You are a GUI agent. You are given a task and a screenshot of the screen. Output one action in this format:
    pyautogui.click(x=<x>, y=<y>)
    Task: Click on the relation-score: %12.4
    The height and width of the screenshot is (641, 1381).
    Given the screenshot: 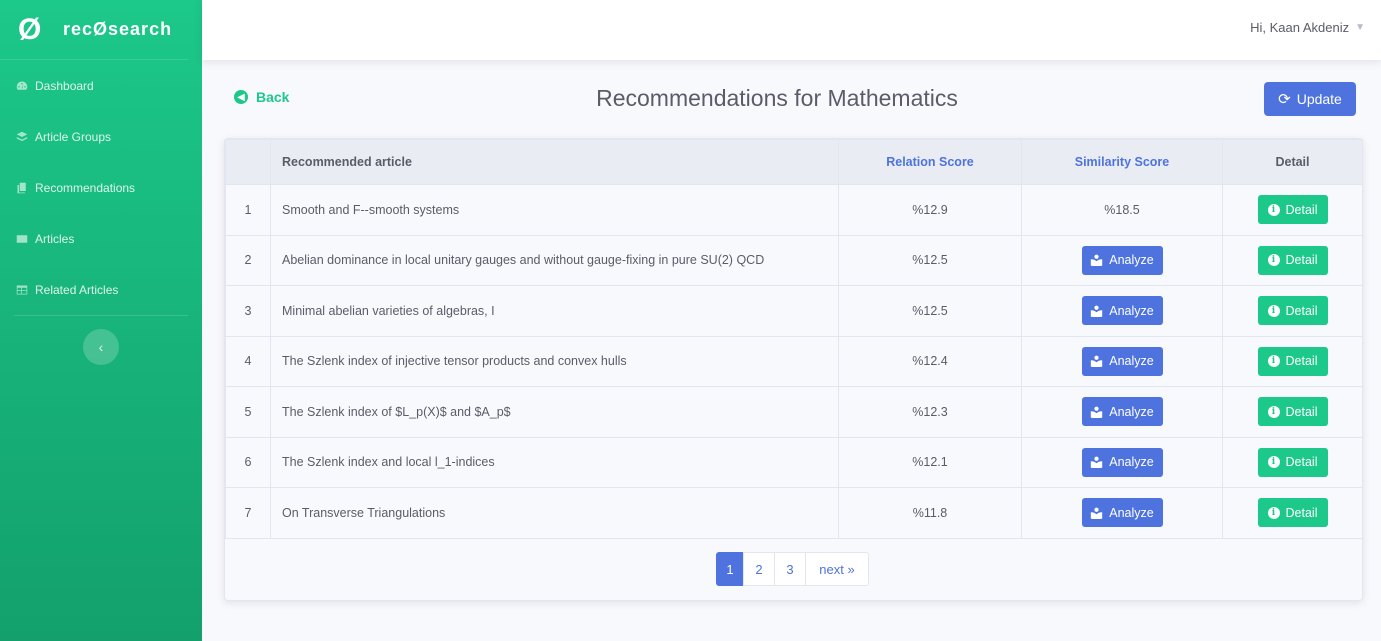 What is the action you would take?
    pyautogui.click(x=930, y=361)
    